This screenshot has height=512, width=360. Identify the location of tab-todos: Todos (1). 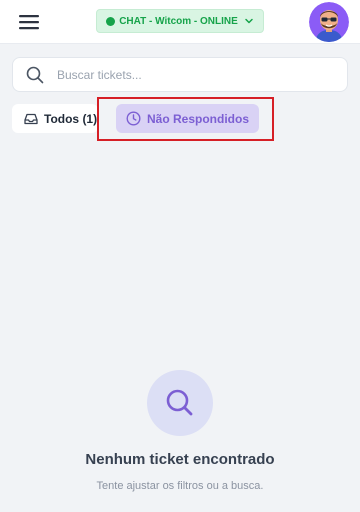
(55, 118).